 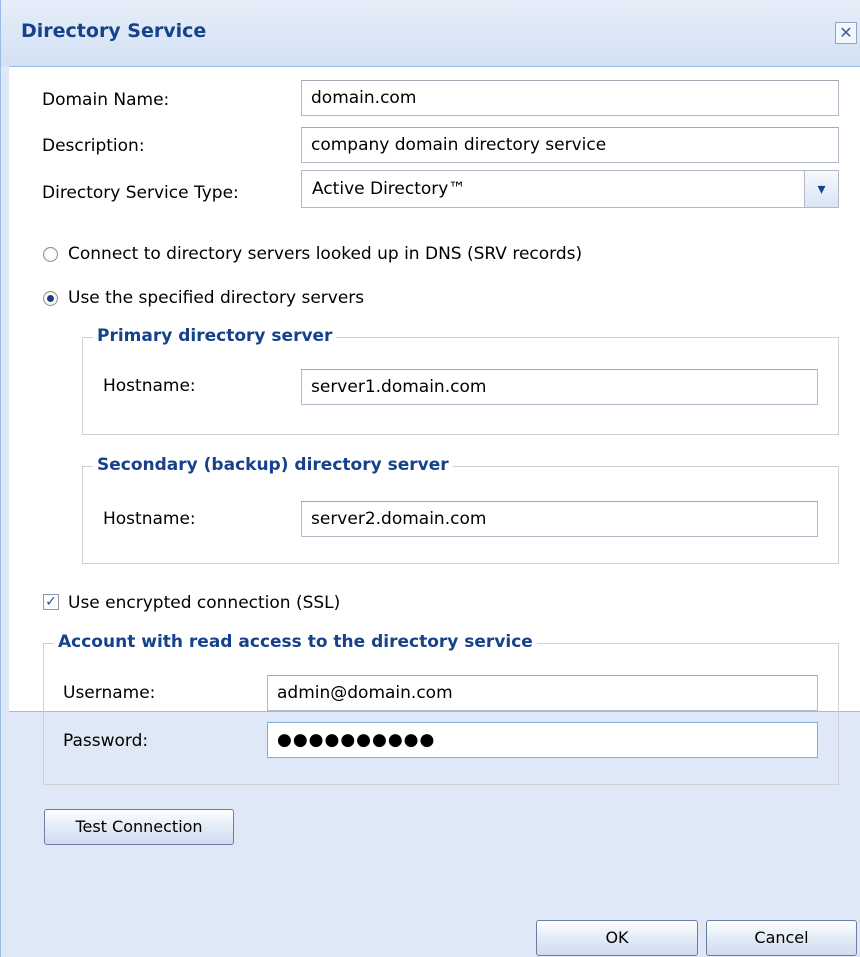 What do you see at coordinates (149, 519) in the screenshot?
I see `secondary-hostname-label: Hostname:` at bounding box center [149, 519].